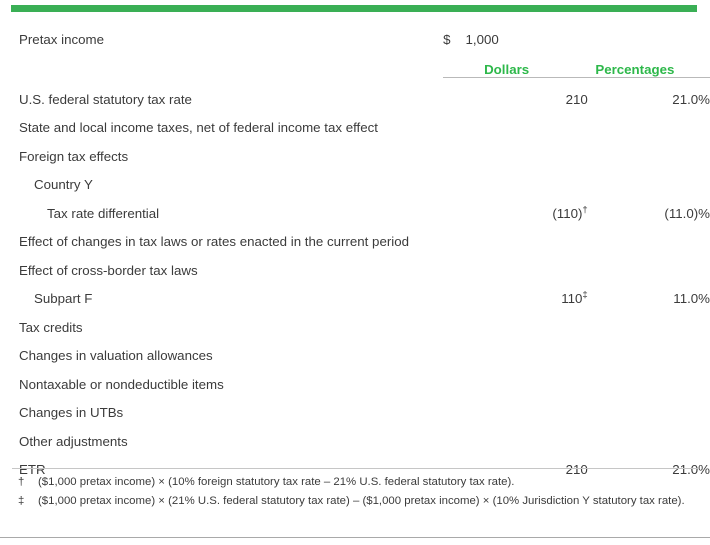 This screenshot has width=710, height=545. What do you see at coordinates (221, 62) in the screenshot?
I see `header-spacer` at bounding box center [221, 62].